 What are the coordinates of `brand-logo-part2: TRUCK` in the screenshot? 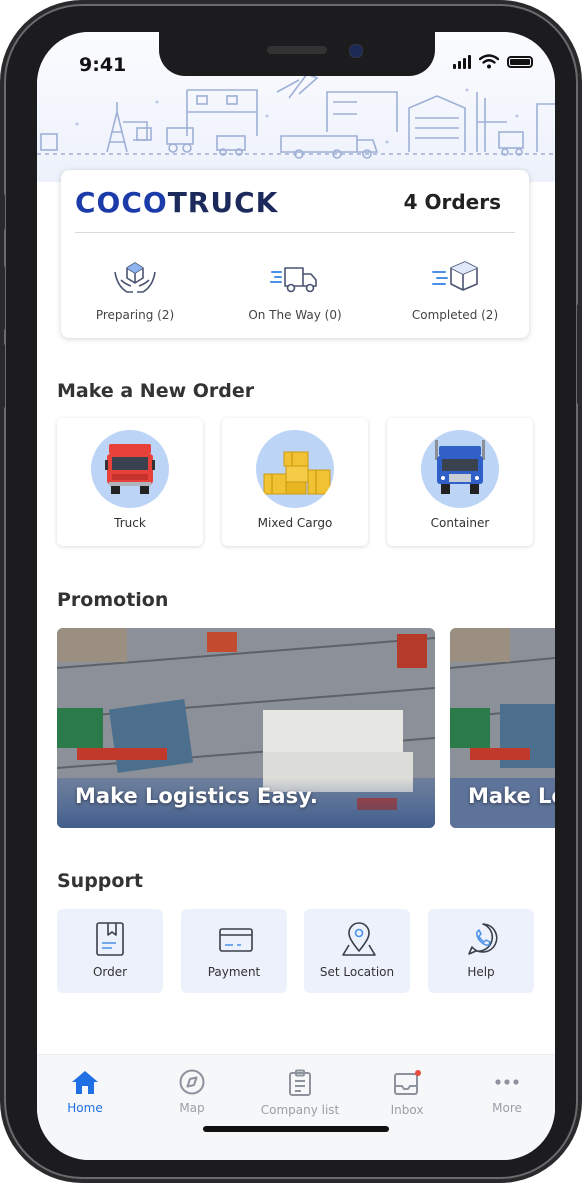 It's located at (223, 202).